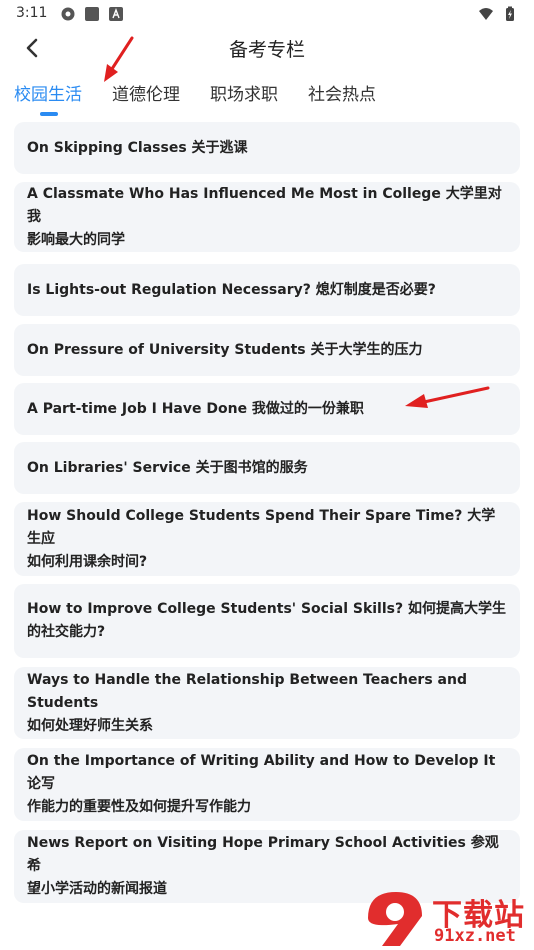 This screenshot has width=534, height=950. What do you see at coordinates (137, 147) in the screenshot?
I see `item-title-line1: On Skipping Classes 关于逃课` at bounding box center [137, 147].